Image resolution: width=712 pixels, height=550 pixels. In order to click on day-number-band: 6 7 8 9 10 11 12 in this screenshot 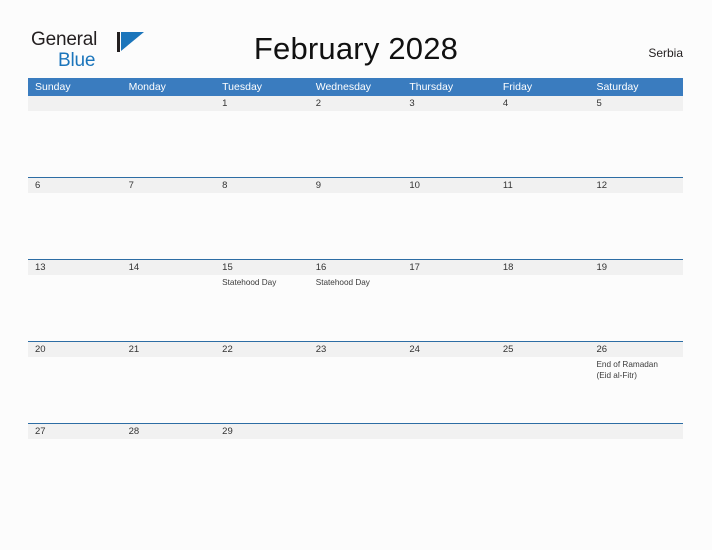, I will do `click(355, 185)`.